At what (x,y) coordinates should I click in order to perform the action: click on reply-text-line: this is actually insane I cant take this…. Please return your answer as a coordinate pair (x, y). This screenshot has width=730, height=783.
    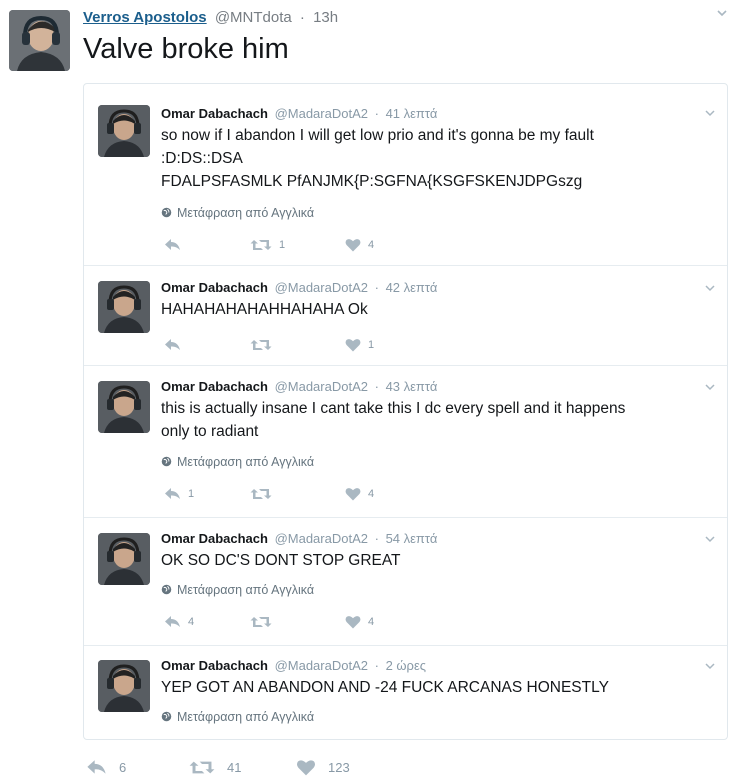
    Looking at the image, I should click on (393, 408).